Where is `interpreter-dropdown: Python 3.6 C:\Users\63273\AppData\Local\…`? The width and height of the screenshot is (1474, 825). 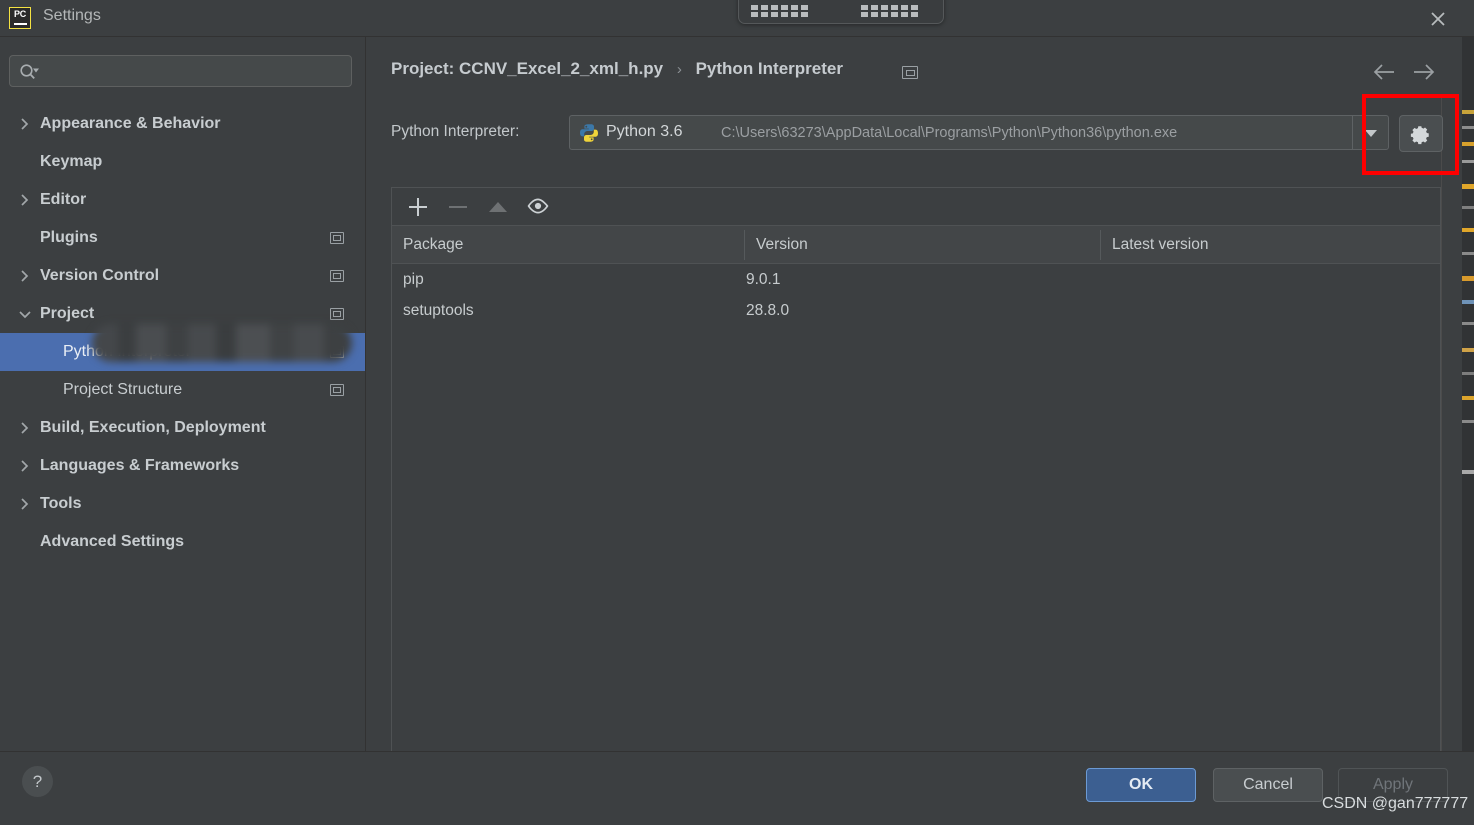 interpreter-dropdown: Python 3.6 C:\Users\63273\AppData\Local\… is located at coordinates (979, 132).